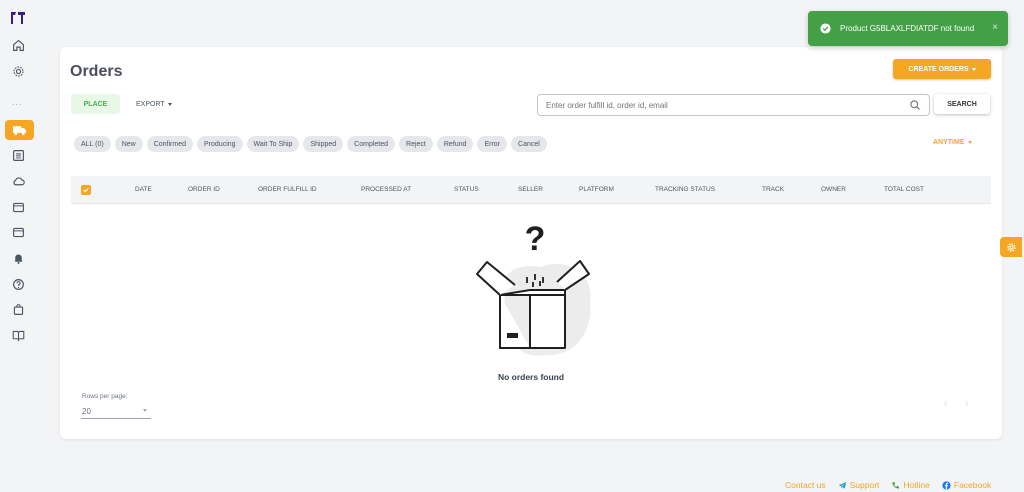 The height and width of the screenshot is (492, 1024). Describe the element at coordinates (938, 69) in the screenshot. I see `create-orders-label: CREATE ORDERS` at that location.